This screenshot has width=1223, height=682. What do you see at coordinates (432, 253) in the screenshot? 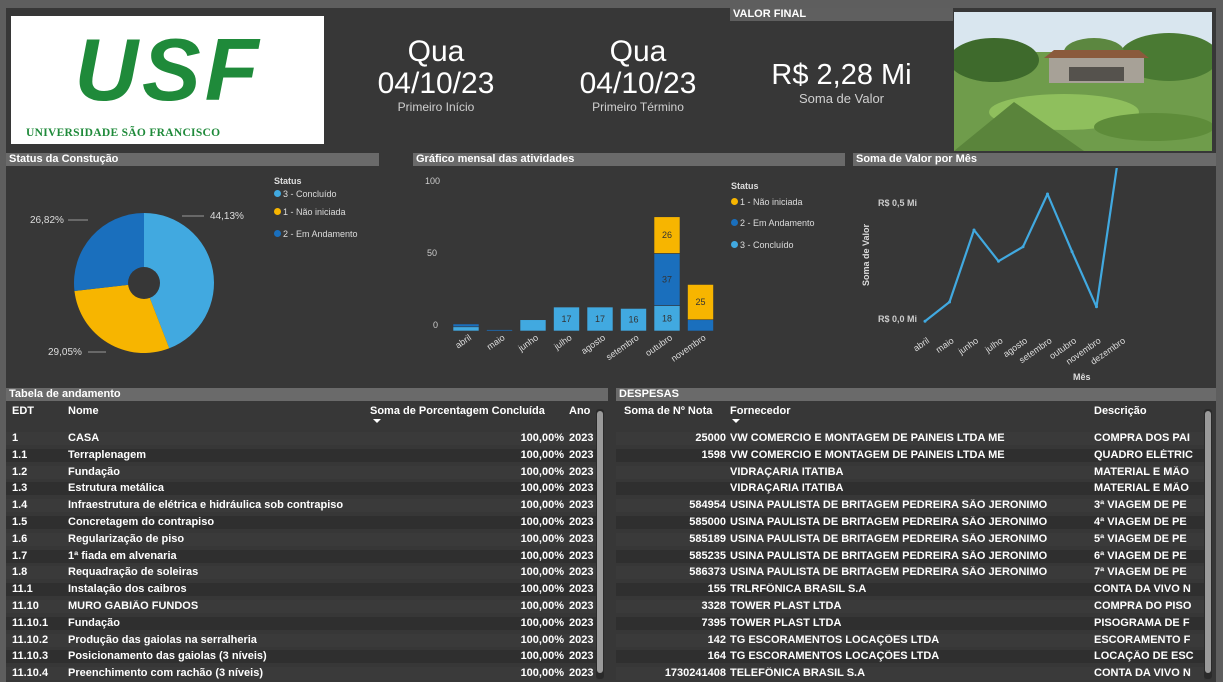
I see `bar-ytick-50: 50` at bounding box center [432, 253].